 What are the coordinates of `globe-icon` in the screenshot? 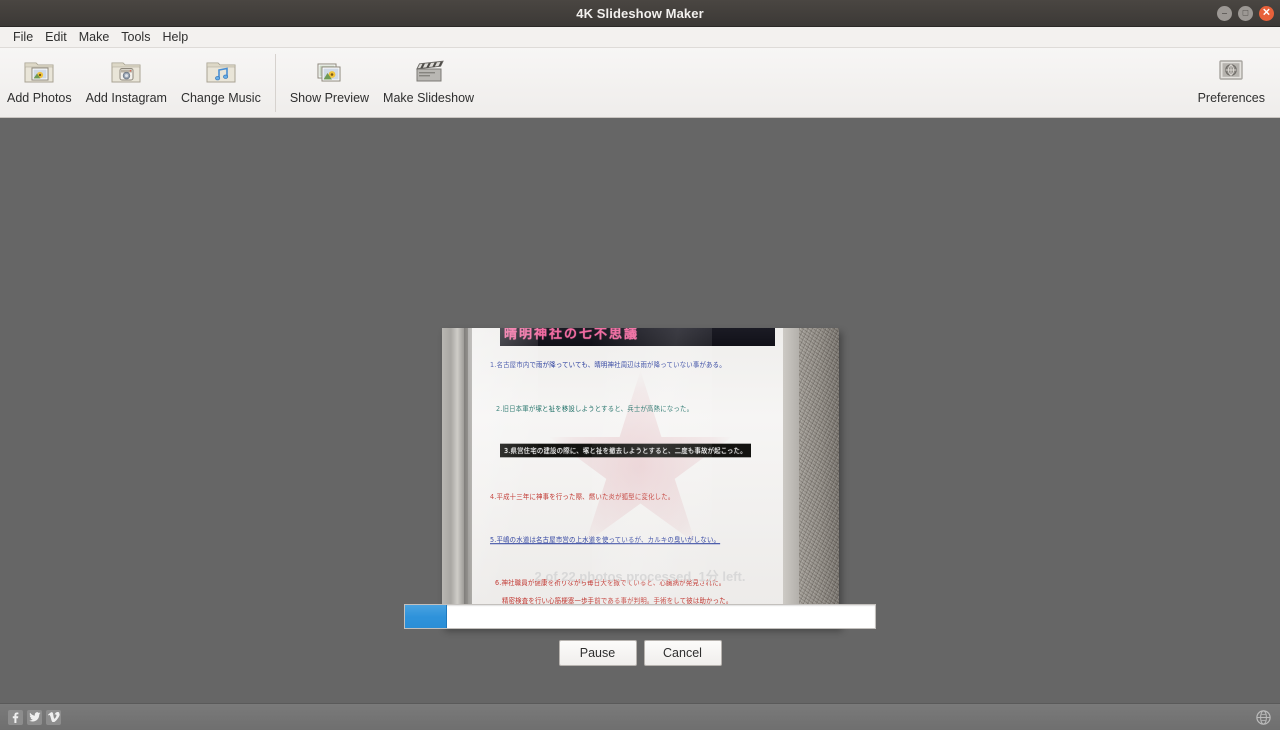 It's located at (1263, 717).